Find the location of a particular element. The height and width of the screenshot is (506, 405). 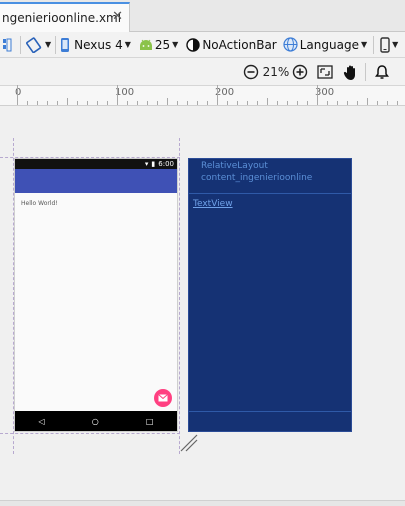

layout-type-label: RelativeLayout is located at coordinates (234, 166).